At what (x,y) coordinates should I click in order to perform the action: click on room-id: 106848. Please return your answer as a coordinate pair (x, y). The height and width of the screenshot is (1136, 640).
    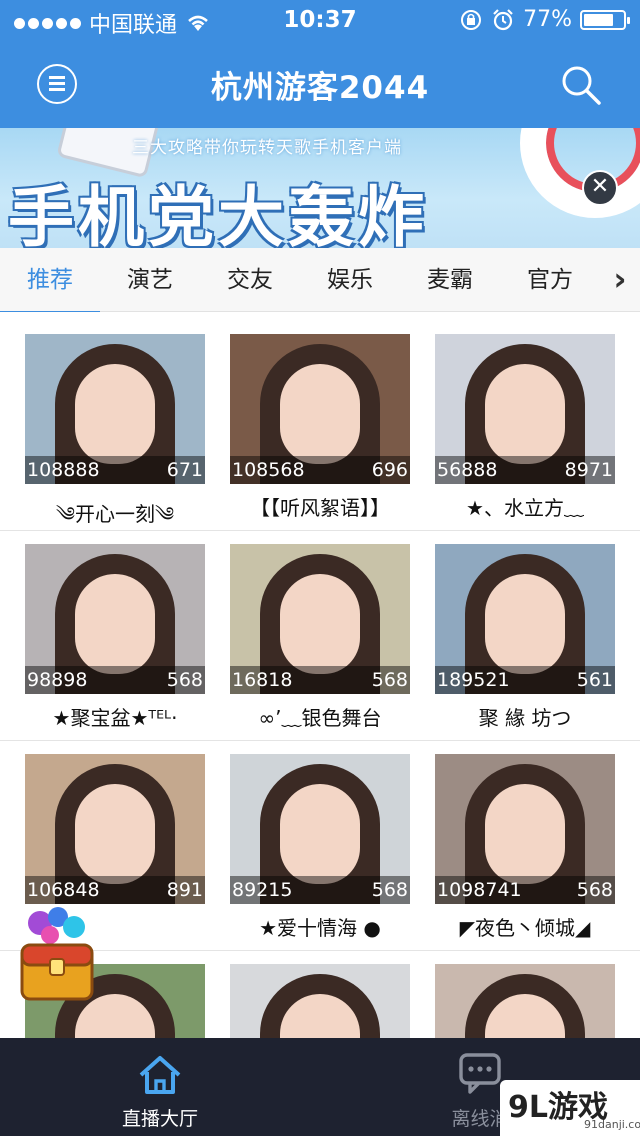
    Looking at the image, I should click on (63, 890).